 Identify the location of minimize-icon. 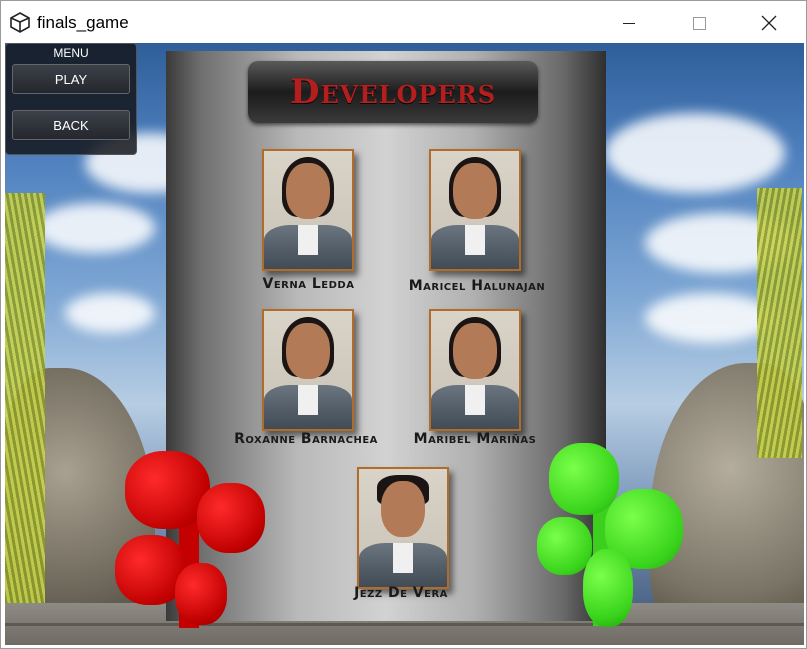
(629, 23).